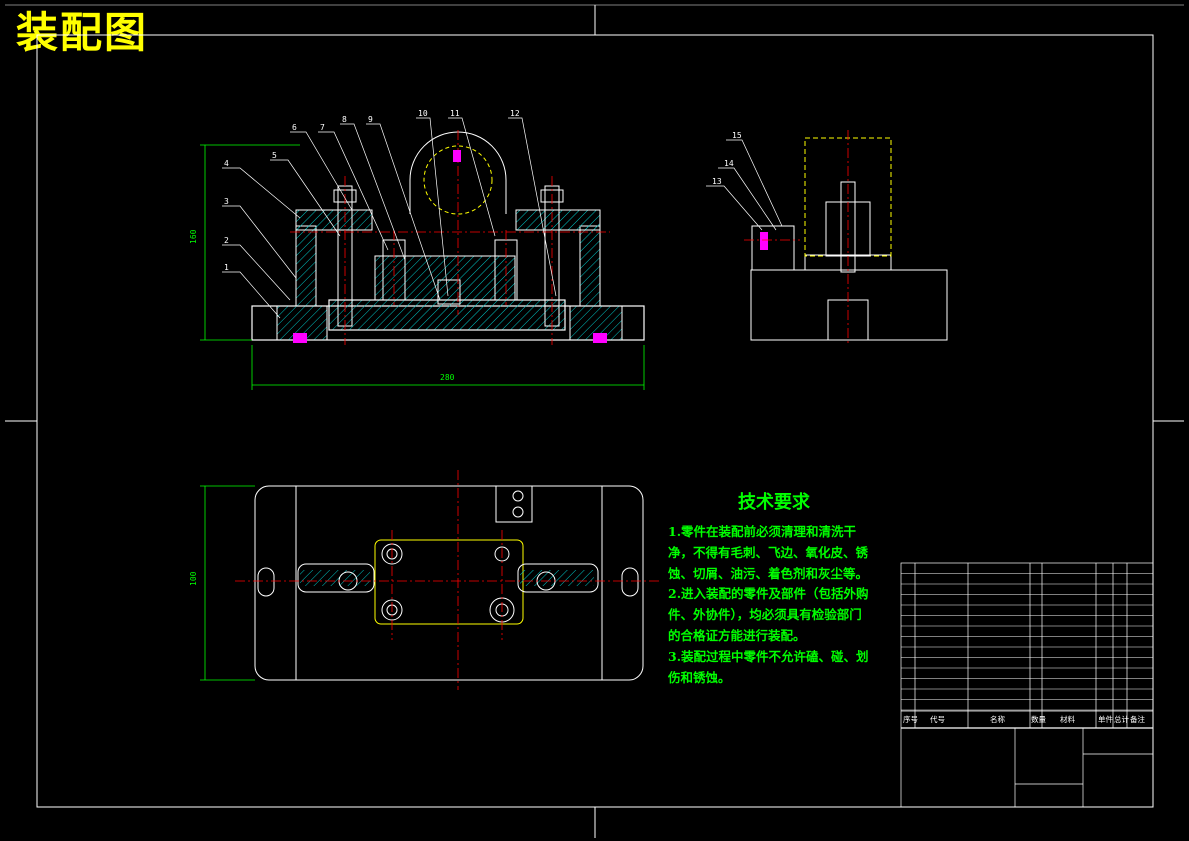 The height and width of the screenshot is (841, 1189). What do you see at coordinates (768, 594) in the screenshot?
I see `technical-requirement-line: 2.进入装配的零件及部件（包括外购` at bounding box center [768, 594].